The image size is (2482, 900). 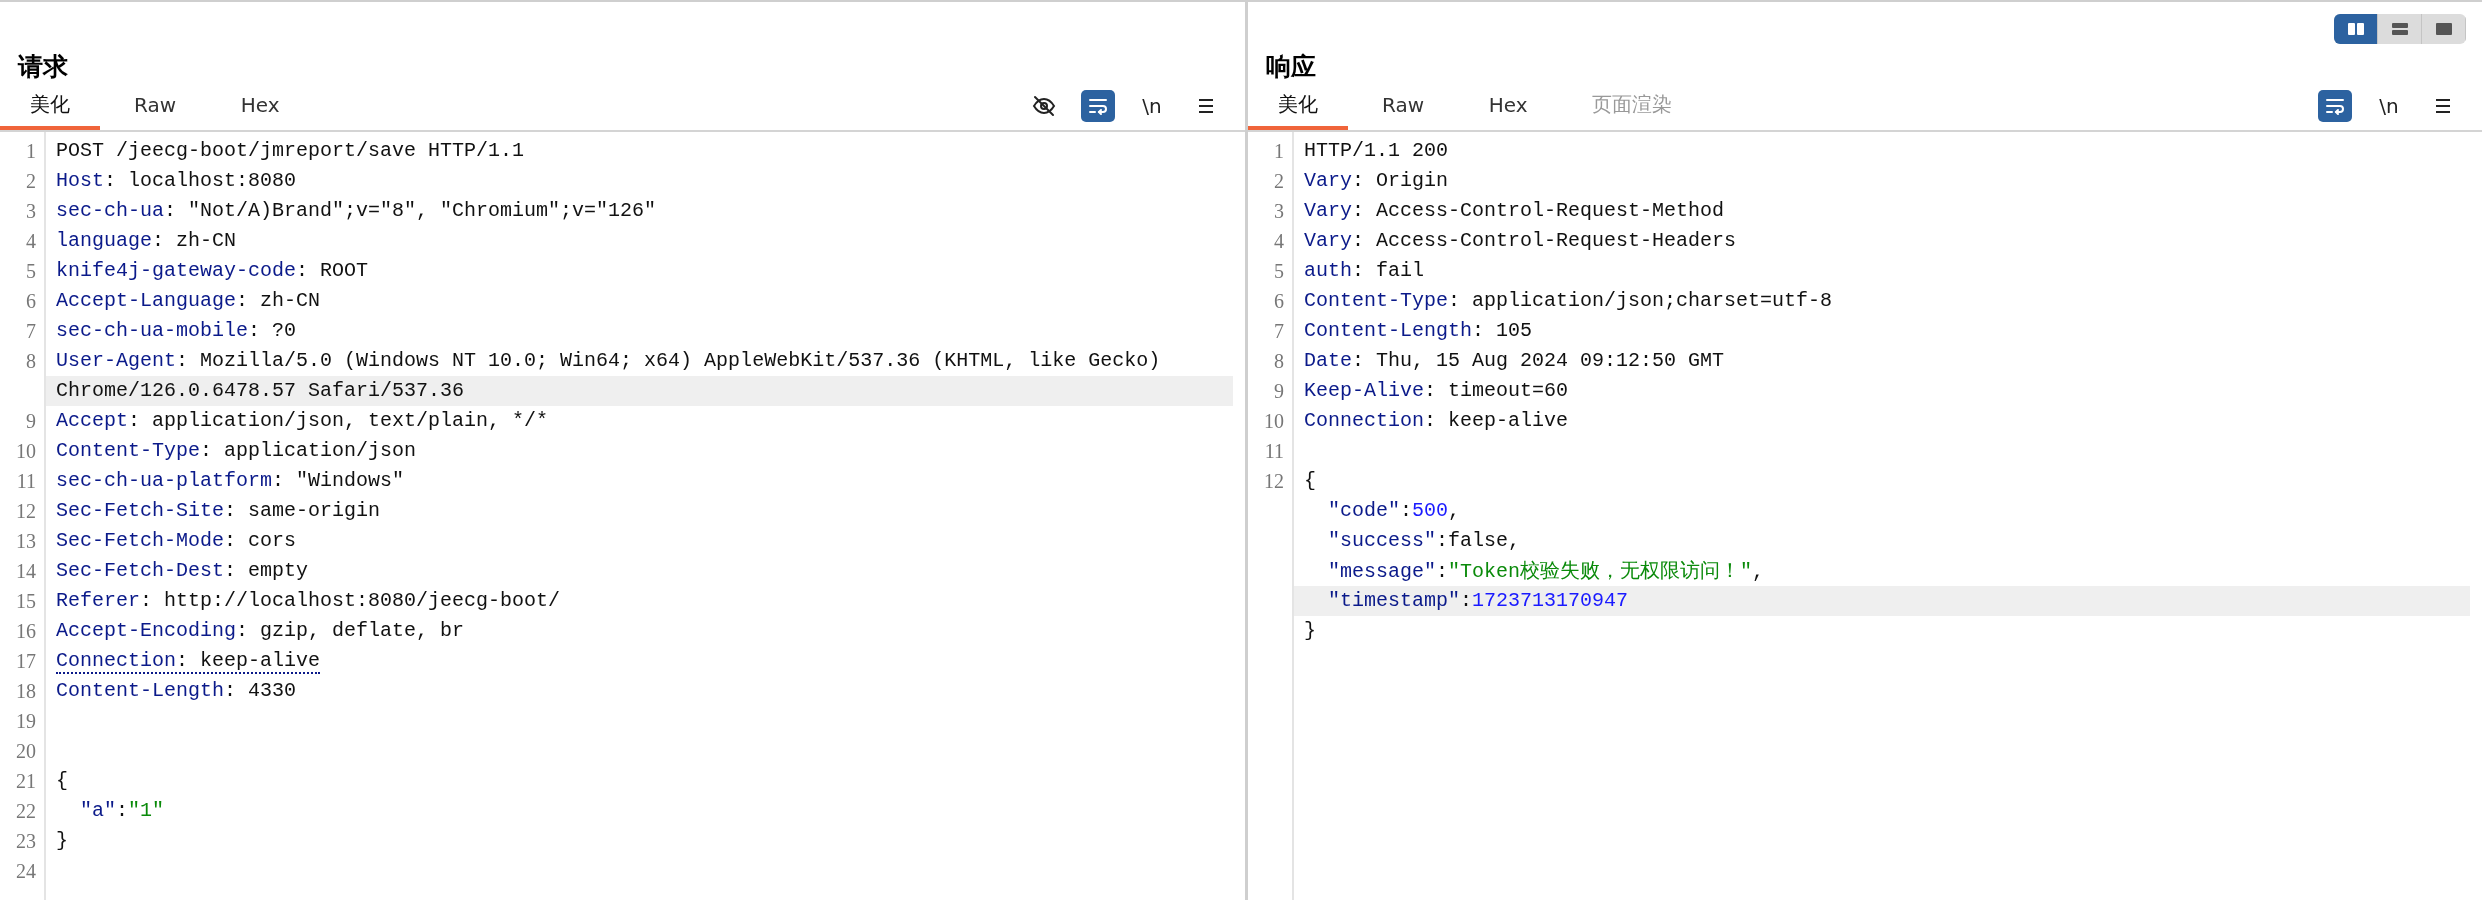 I want to click on line-number: 16, so click(x=25, y=631).